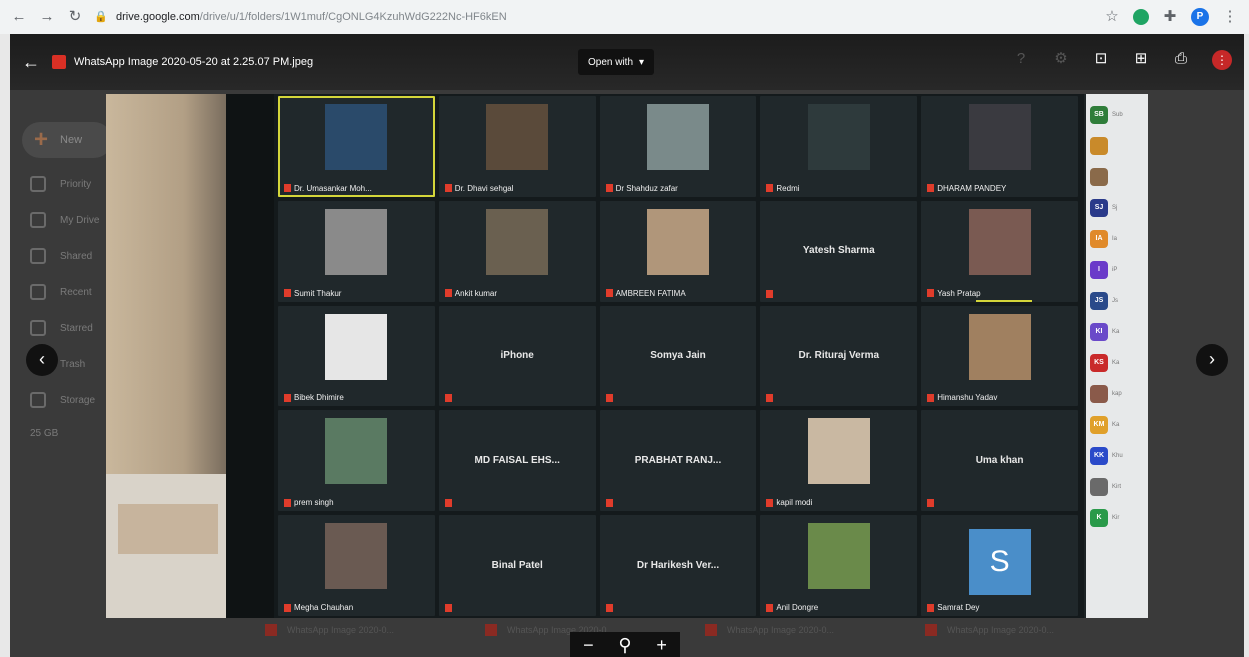 The width and height of the screenshot is (1249, 657). What do you see at coordinates (1117, 363) in the screenshot?
I see `participant-list-item: KS Ka` at bounding box center [1117, 363].